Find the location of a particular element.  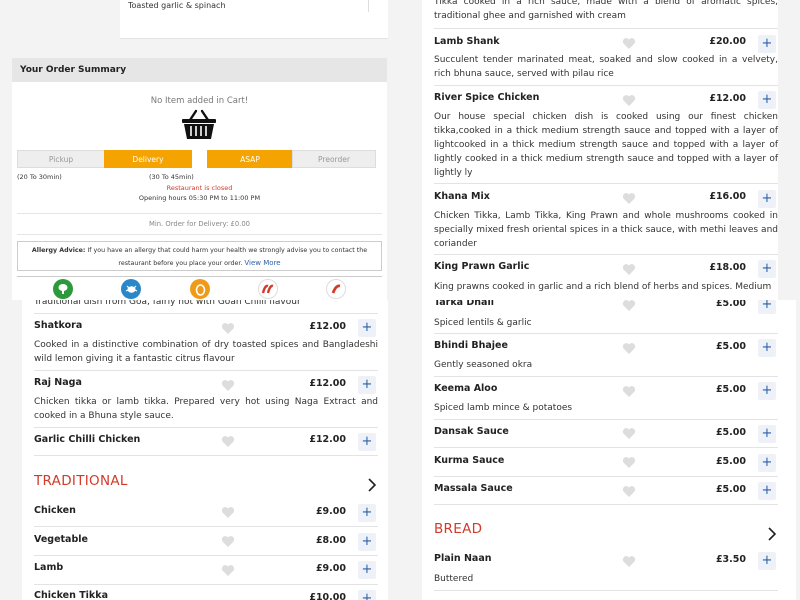

item-price: £9.00 is located at coordinates (330, 568).